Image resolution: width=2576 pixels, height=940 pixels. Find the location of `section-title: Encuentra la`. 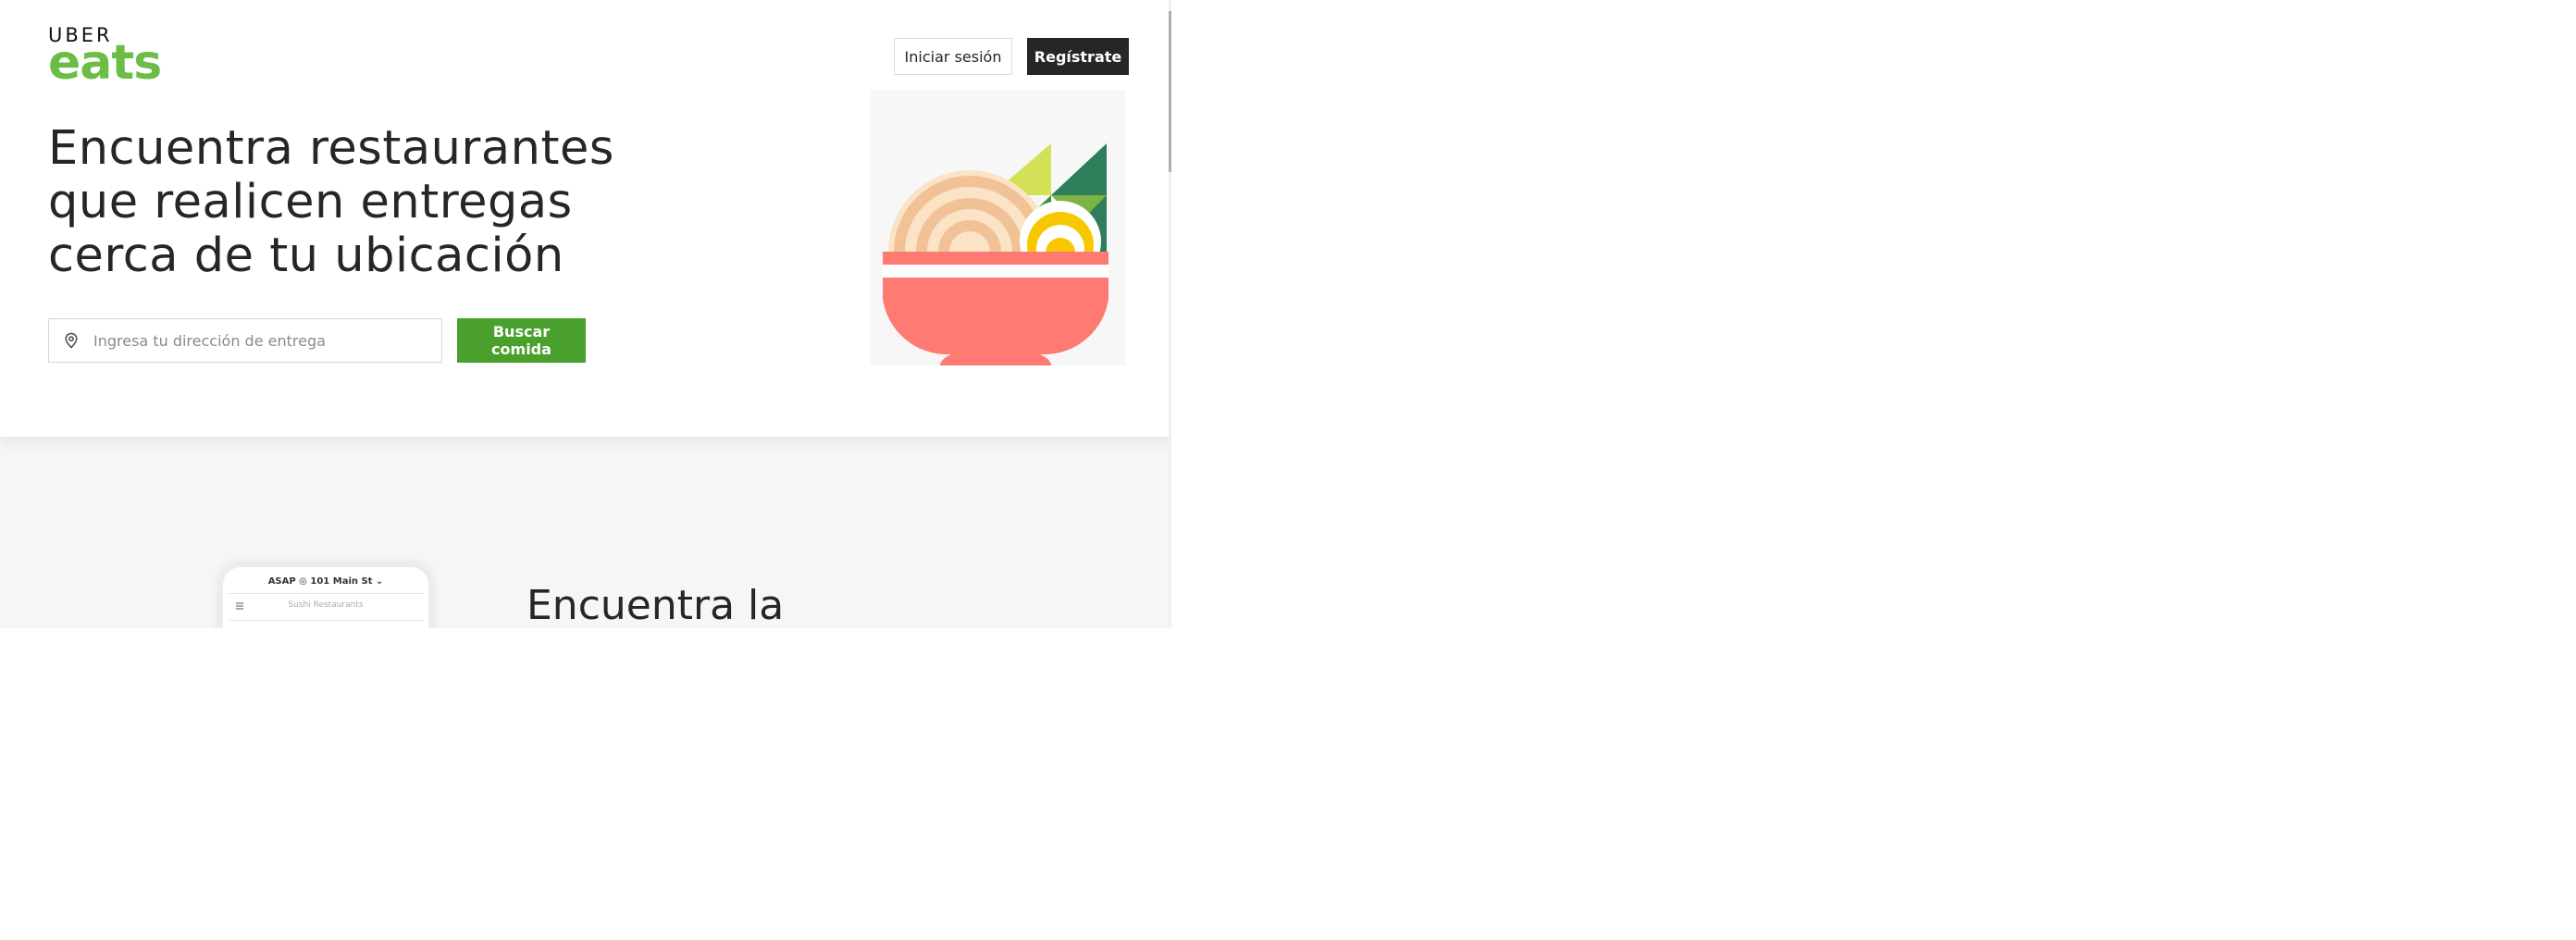

section-title: Encuentra la is located at coordinates (655, 605).